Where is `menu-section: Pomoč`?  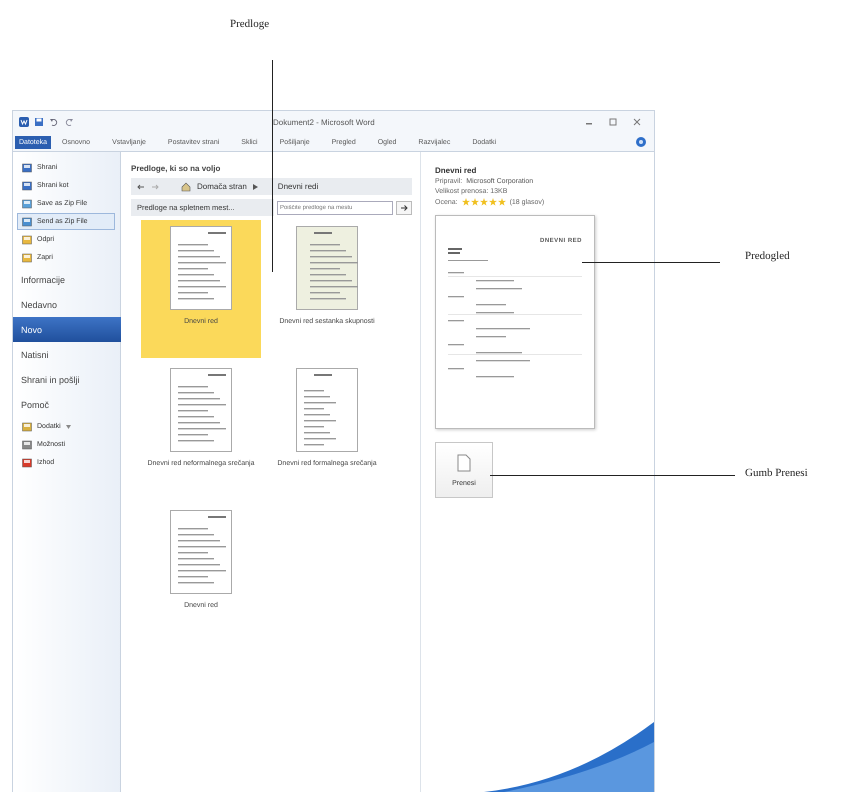 menu-section: Pomoč is located at coordinates (67, 404).